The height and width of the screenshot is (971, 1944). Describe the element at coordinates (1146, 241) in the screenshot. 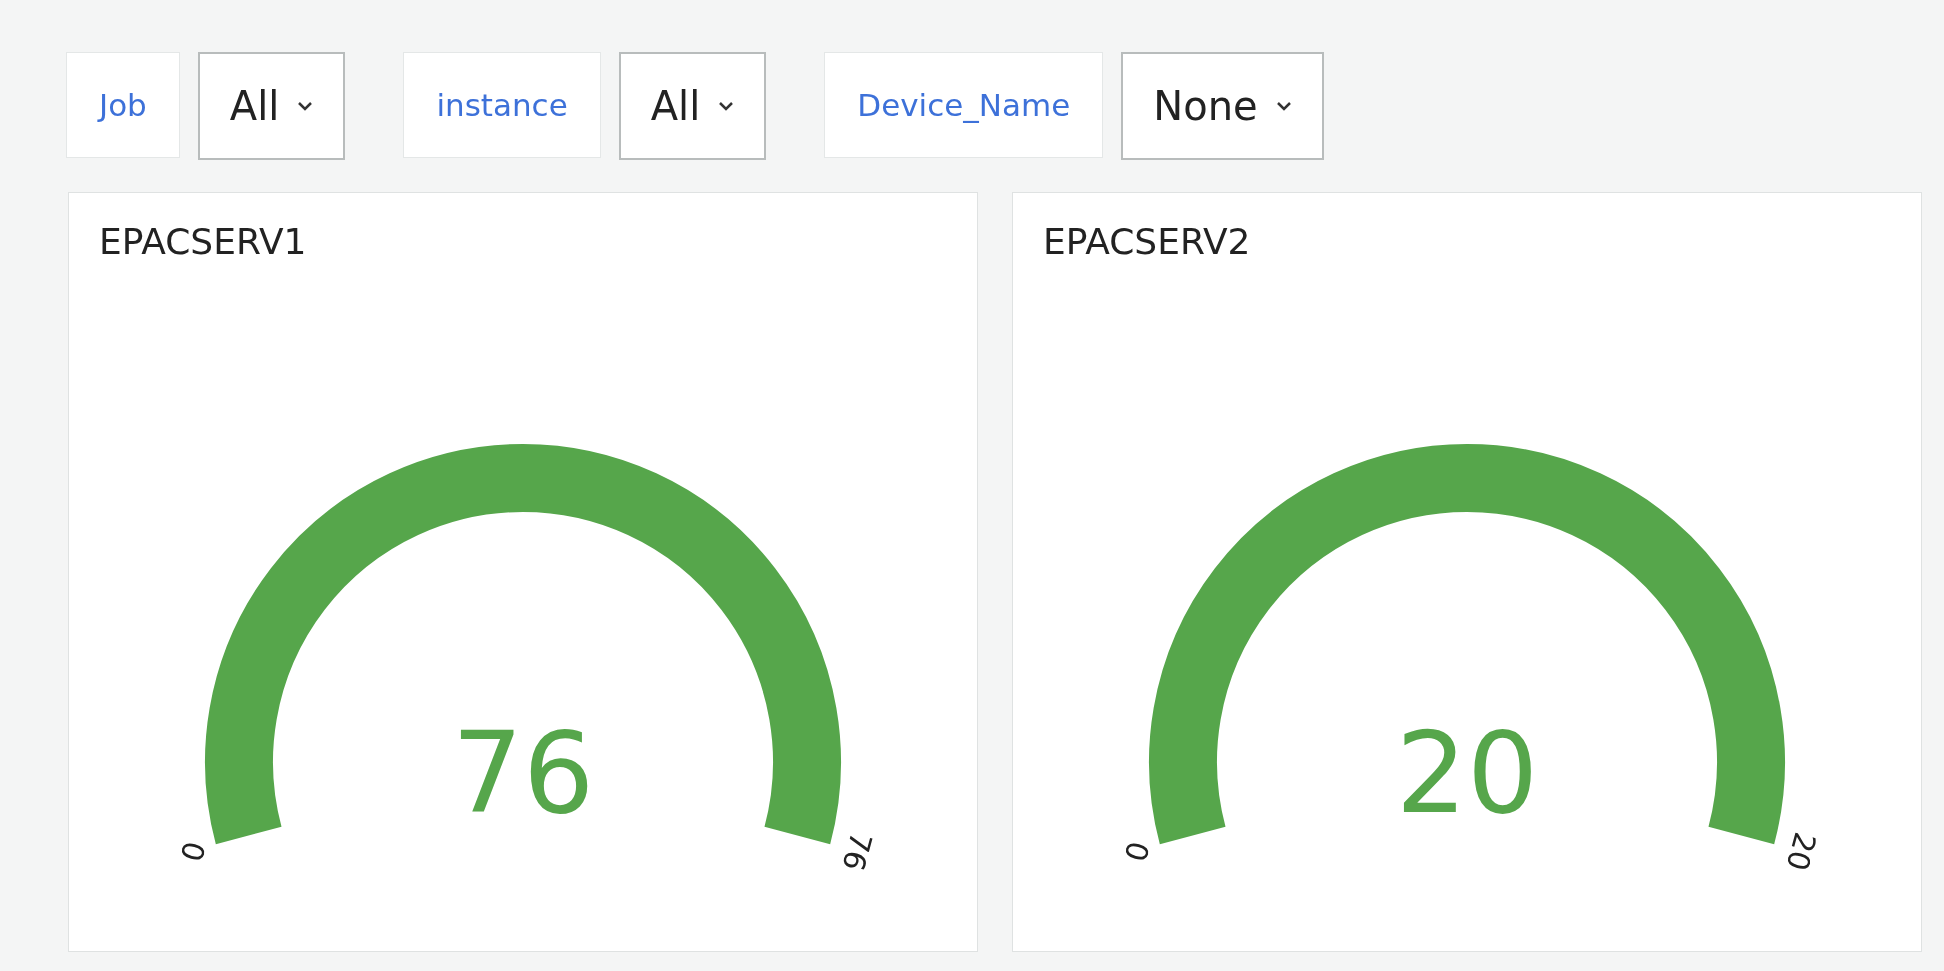

I see `panel-title: EPACSERV2` at that location.